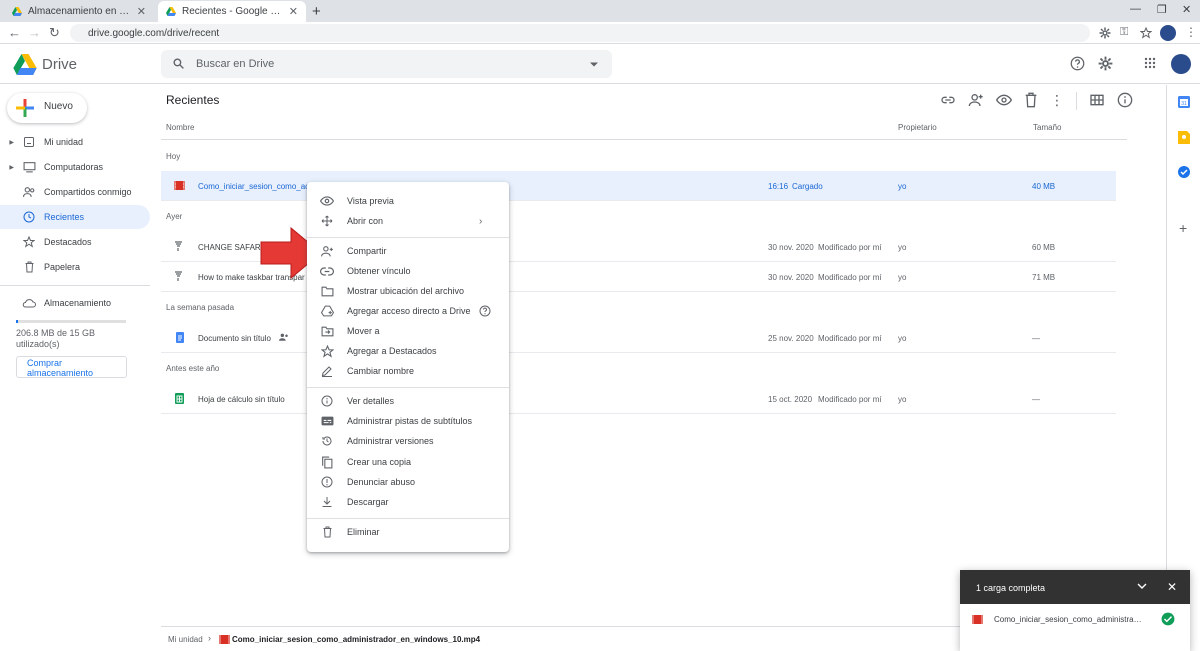  I want to click on buy-storage-button: Comprar almacenamiento, so click(71, 367).